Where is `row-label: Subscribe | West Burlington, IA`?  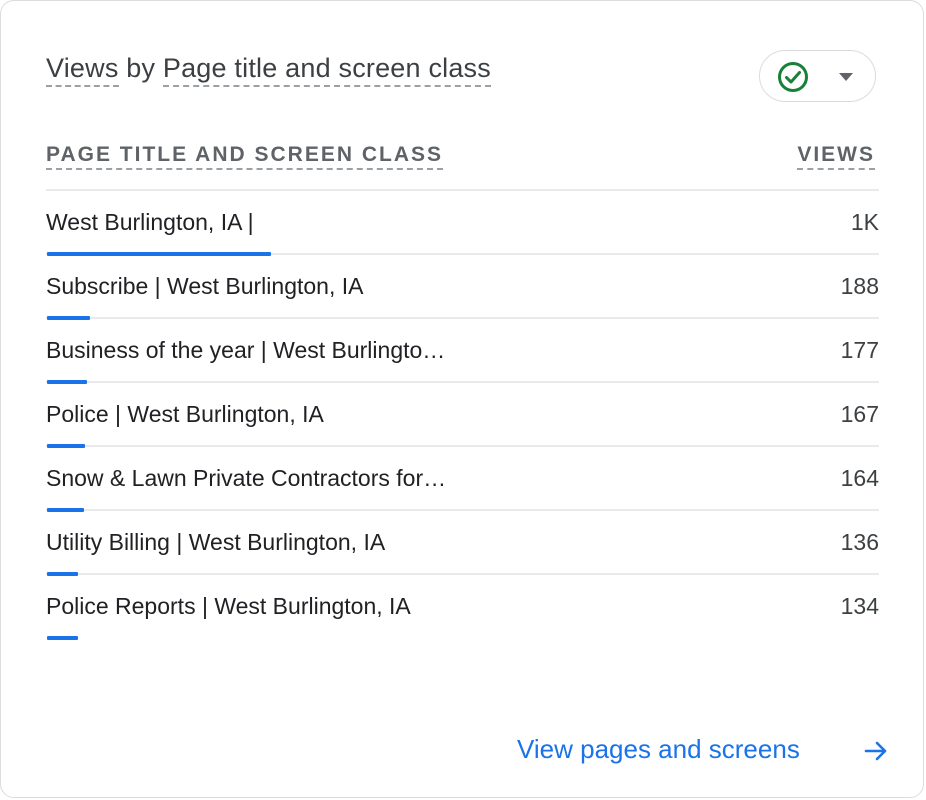 row-label: Subscribe | West Burlington, IA is located at coordinates (205, 286).